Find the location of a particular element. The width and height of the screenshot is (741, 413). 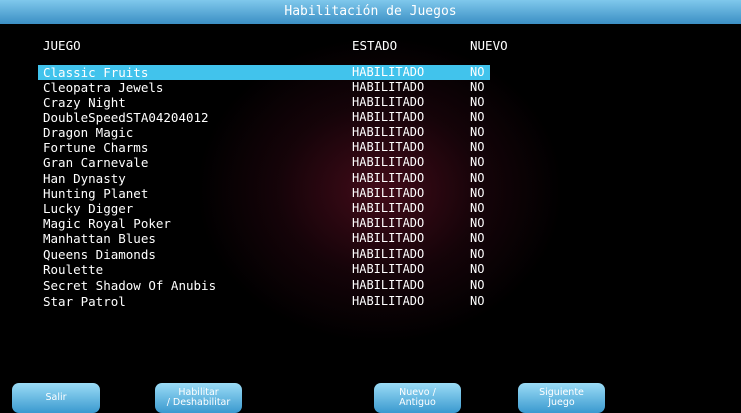

table-row: Gran Carnevale HABILITADO NO is located at coordinates (264, 162).